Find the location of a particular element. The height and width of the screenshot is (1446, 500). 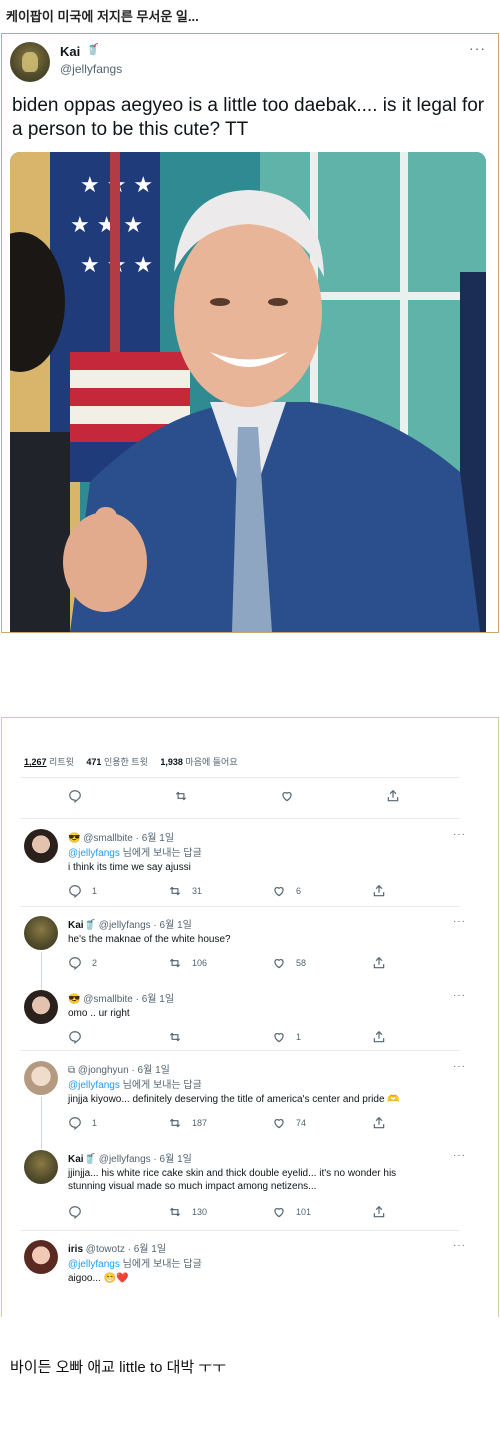

retweet-count: 31 is located at coordinates (197, 891).